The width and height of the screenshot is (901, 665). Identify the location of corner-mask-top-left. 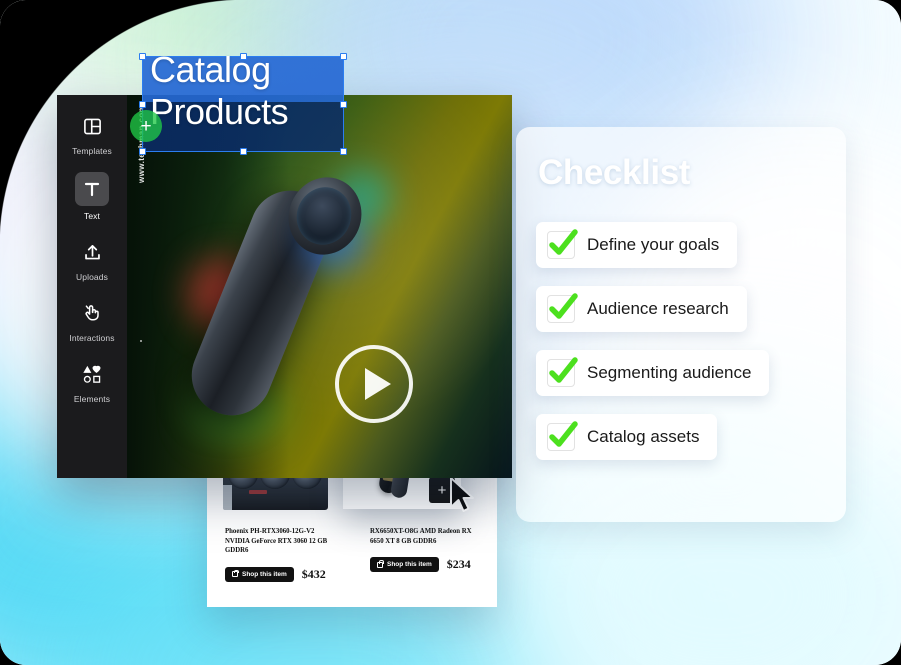
(123, 123).